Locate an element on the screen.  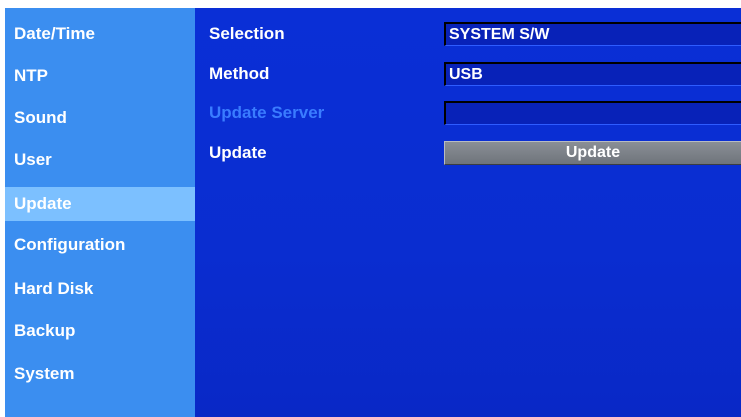
update-label: Update is located at coordinates (238, 152).